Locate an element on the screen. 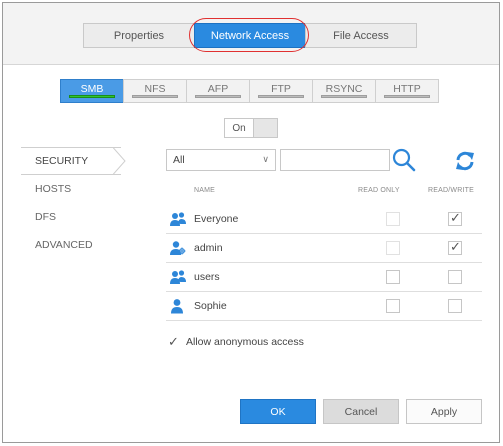 Image resolution: width=503 pixels, height=446 pixels. protocol-tab-ftp: FTP is located at coordinates (281, 91).